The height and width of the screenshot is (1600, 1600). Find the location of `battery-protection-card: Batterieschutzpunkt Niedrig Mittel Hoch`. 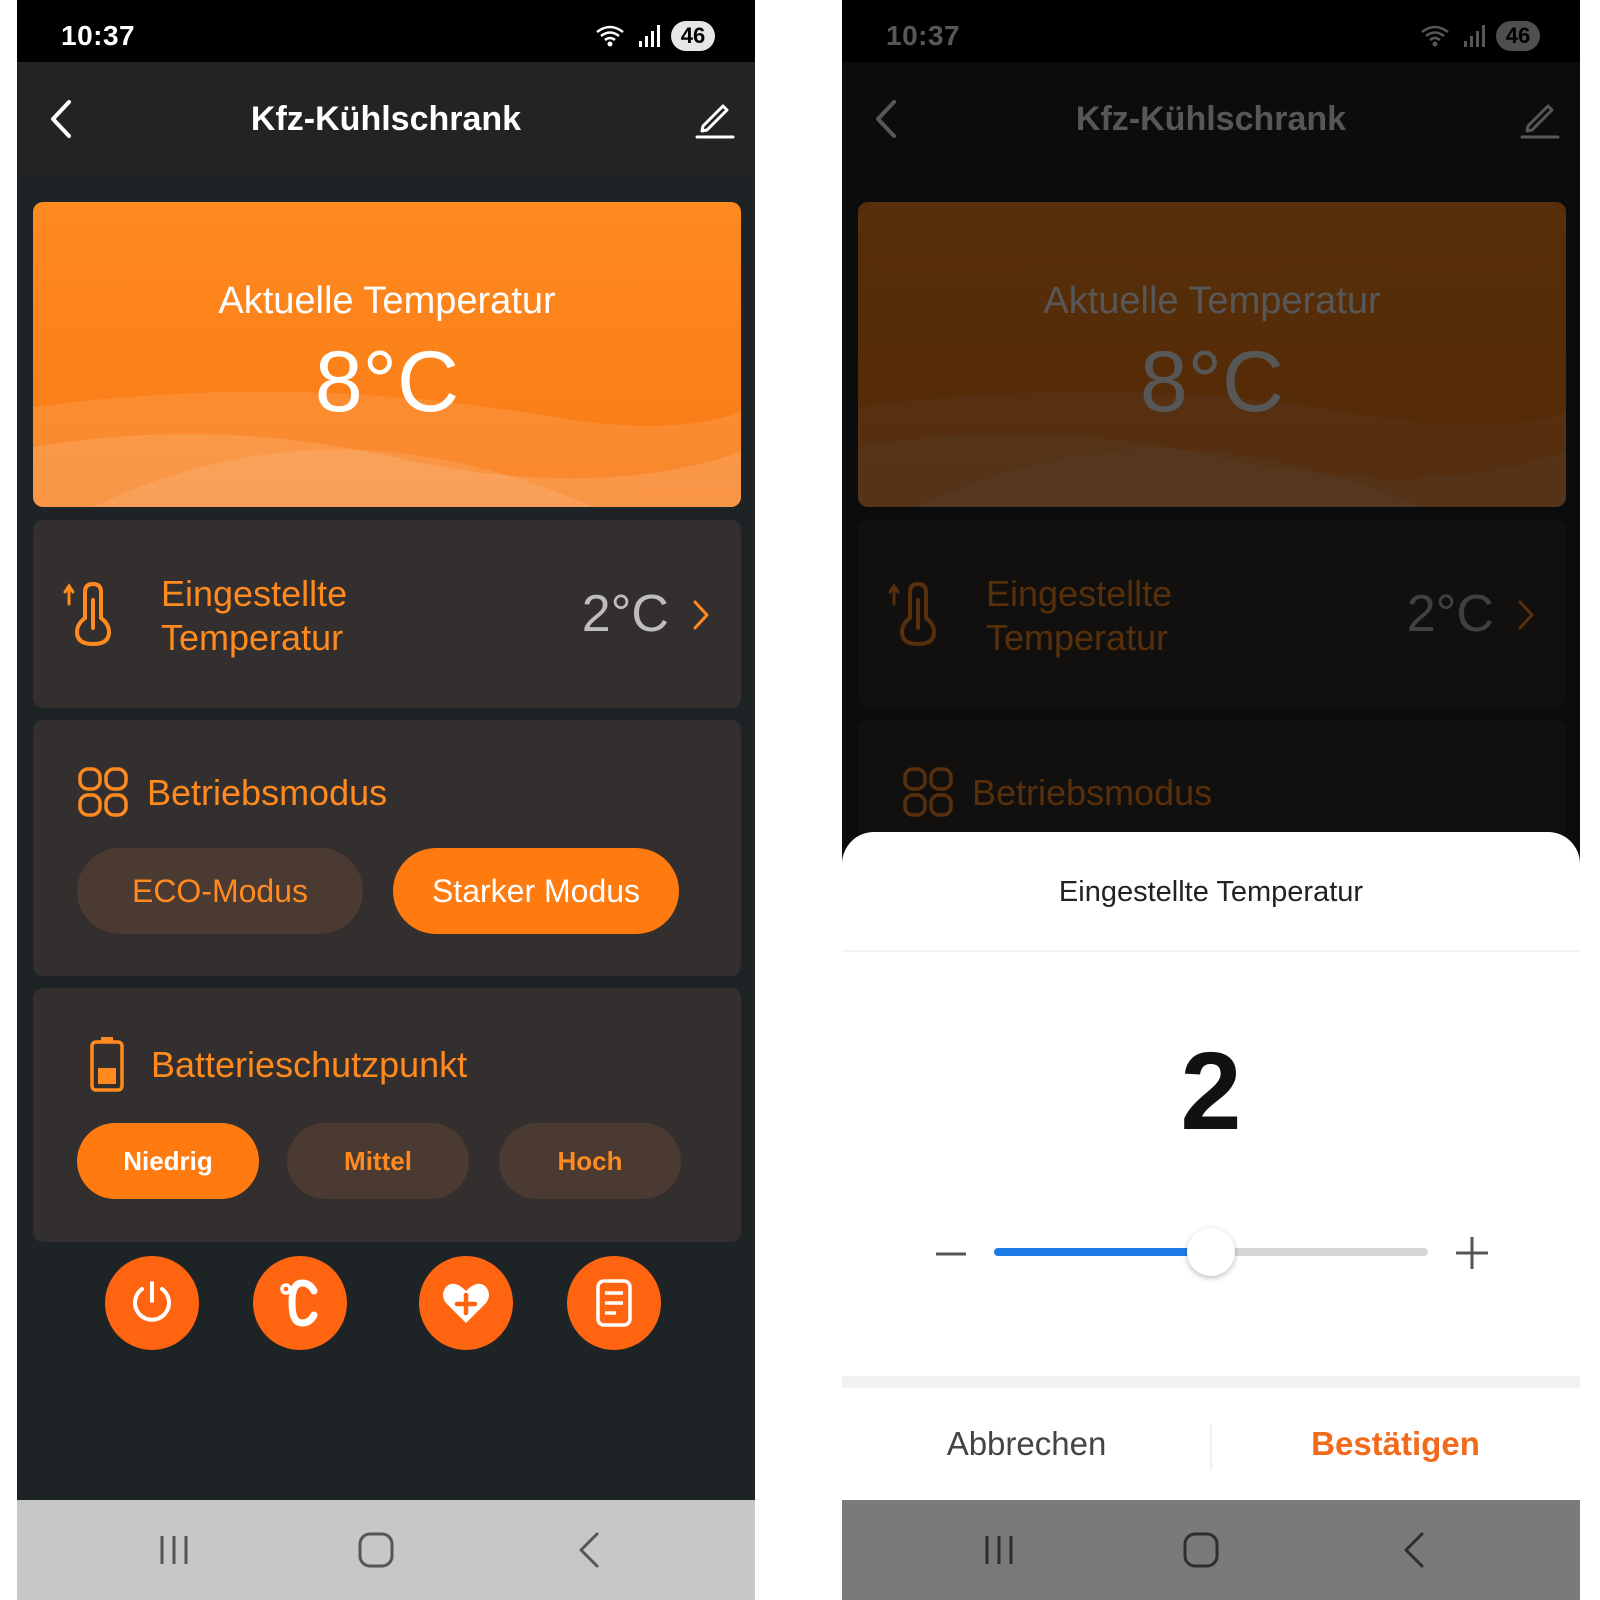

battery-protection-card: Batterieschutzpunkt Niedrig Mittel Hoch is located at coordinates (387, 1115).